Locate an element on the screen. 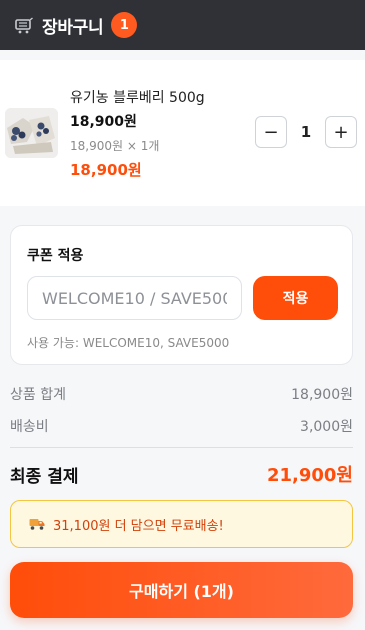 This screenshot has height=630, width=365. apply-coupon-button: 적용 is located at coordinates (295, 298).